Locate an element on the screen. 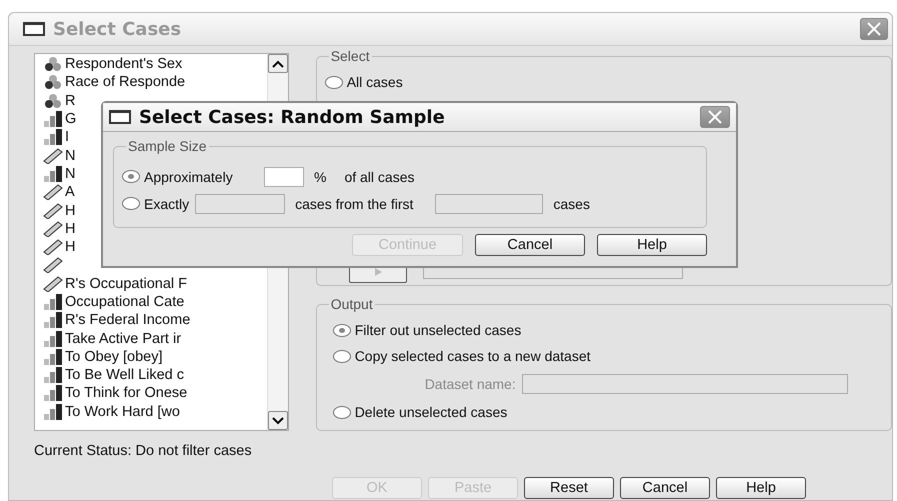  count-field is located at coordinates (240, 204).